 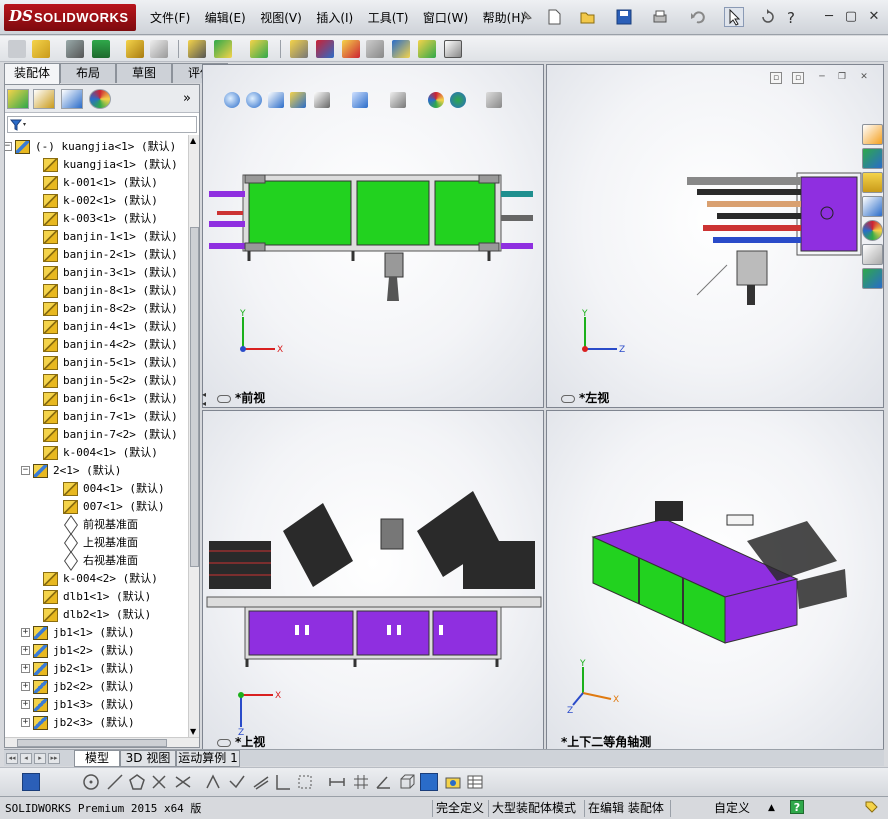 I want to click on show-hidden-icon, so click(x=197, y=49).